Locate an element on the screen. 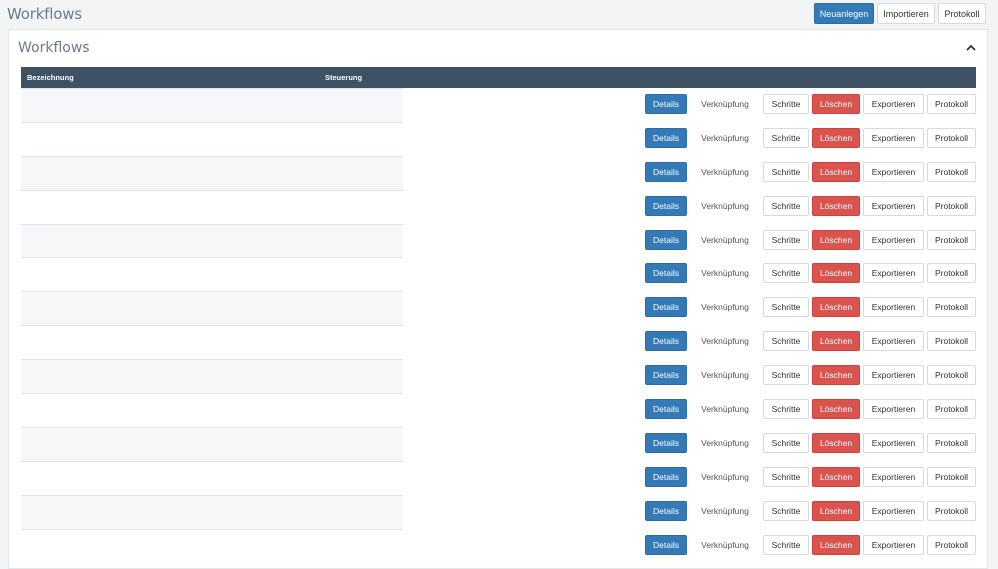 Image resolution: width=998 pixels, height=569 pixels. header-actions: Neuanlegen Importieren Protokoll is located at coordinates (900, 13).